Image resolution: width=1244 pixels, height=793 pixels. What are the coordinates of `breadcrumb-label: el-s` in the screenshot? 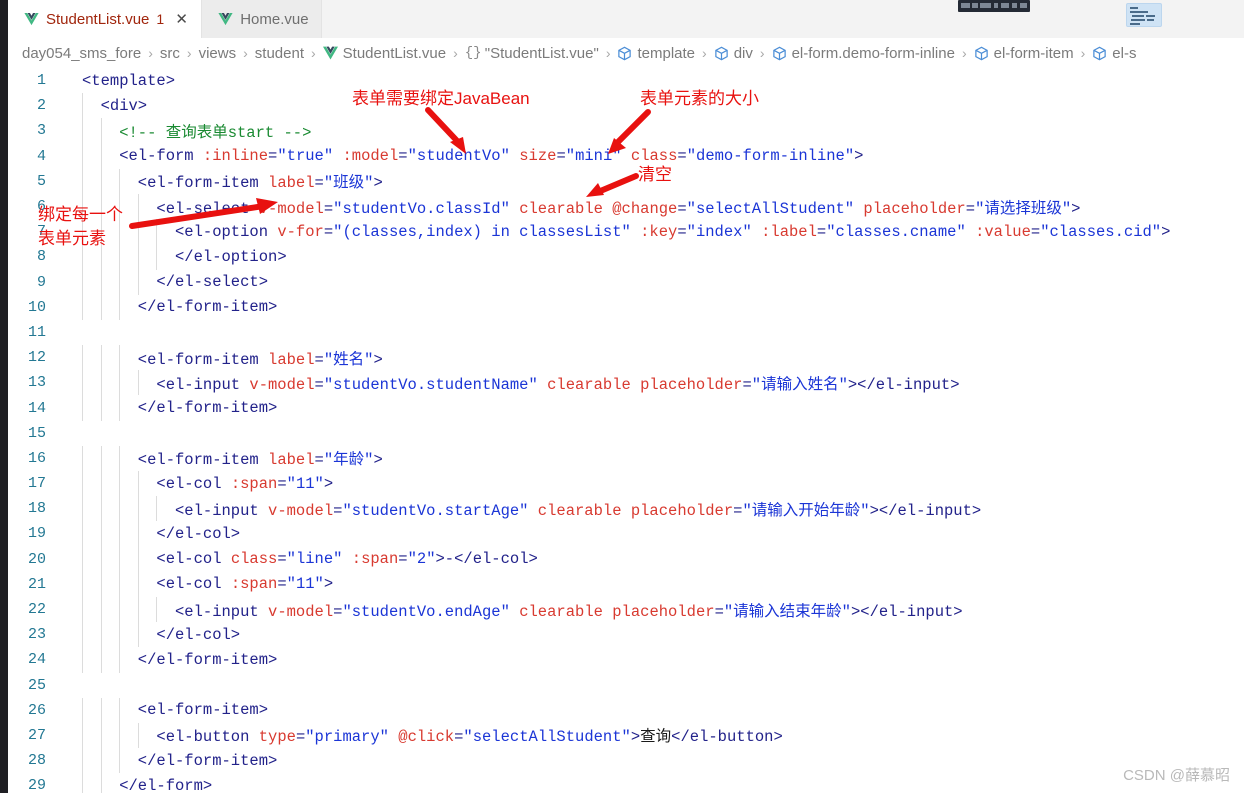 It's located at (1124, 53).